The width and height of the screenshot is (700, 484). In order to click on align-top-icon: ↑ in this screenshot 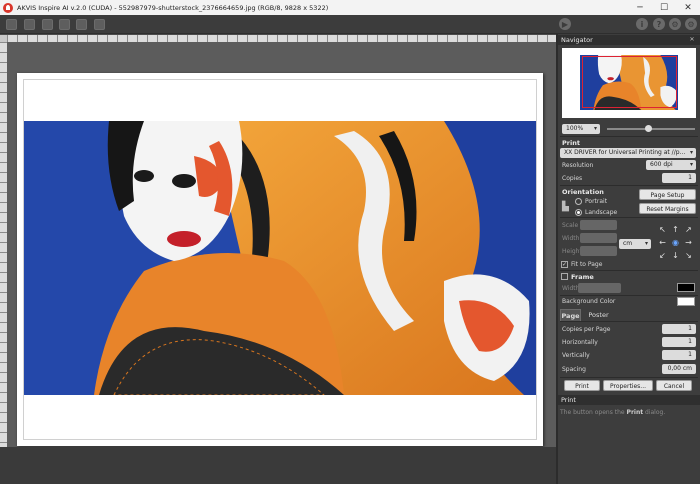, I will do `click(675, 229)`.